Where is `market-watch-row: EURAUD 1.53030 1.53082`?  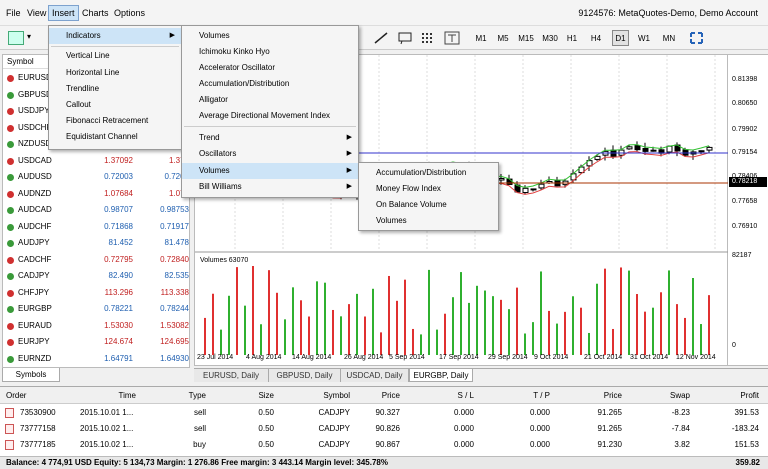
market-watch-row: EURAUD 1.53030 1.53082 is located at coordinates (96, 326).